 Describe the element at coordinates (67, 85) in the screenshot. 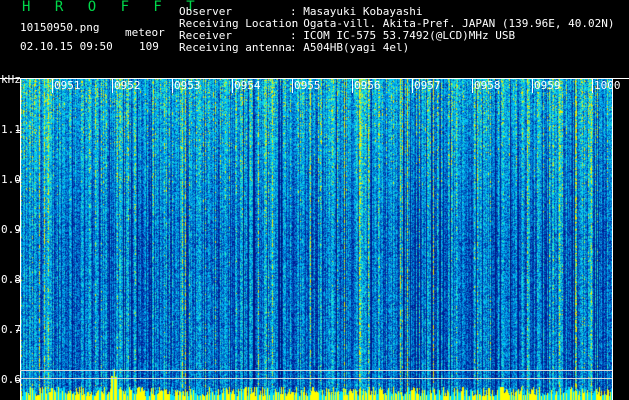

I see `x-tick-label: 0951` at that location.